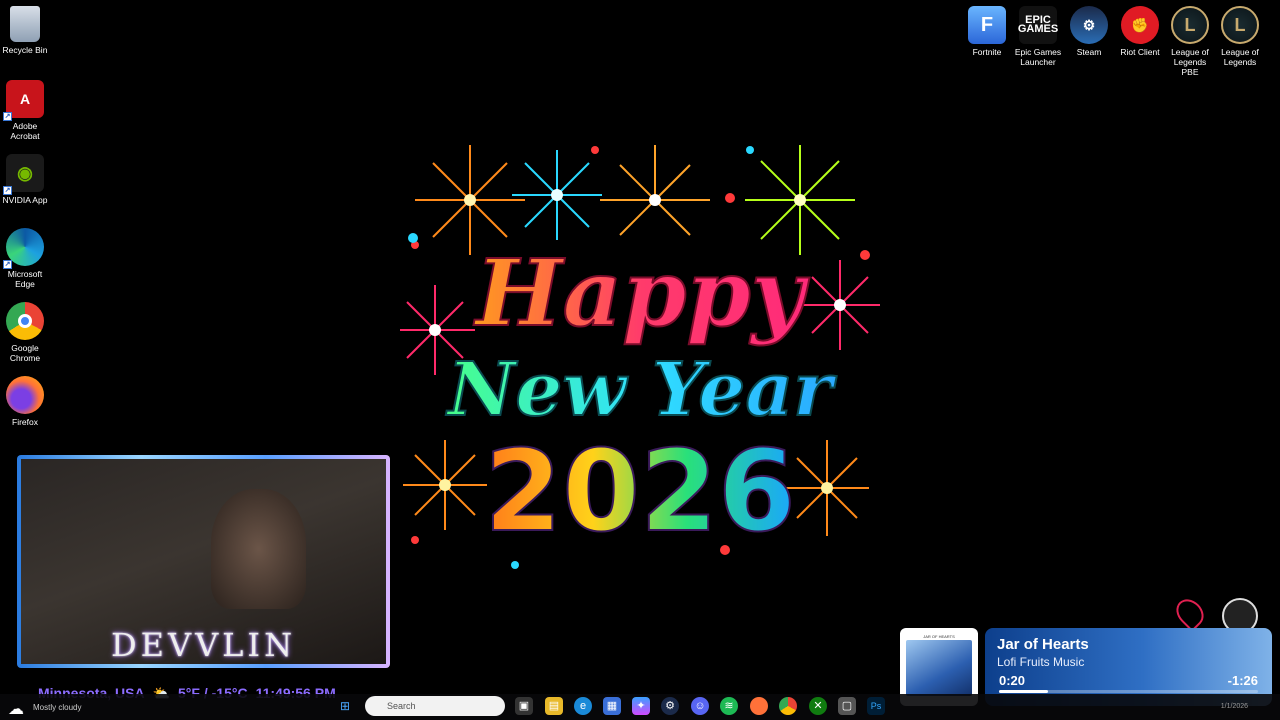 Image resolution: width=1280 pixels, height=720 pixels. What do you see at coordinates (1240, 57) in the screenshot?
I see `desktop-icon-label: League of Legends` at bounding box center [1240, 57].